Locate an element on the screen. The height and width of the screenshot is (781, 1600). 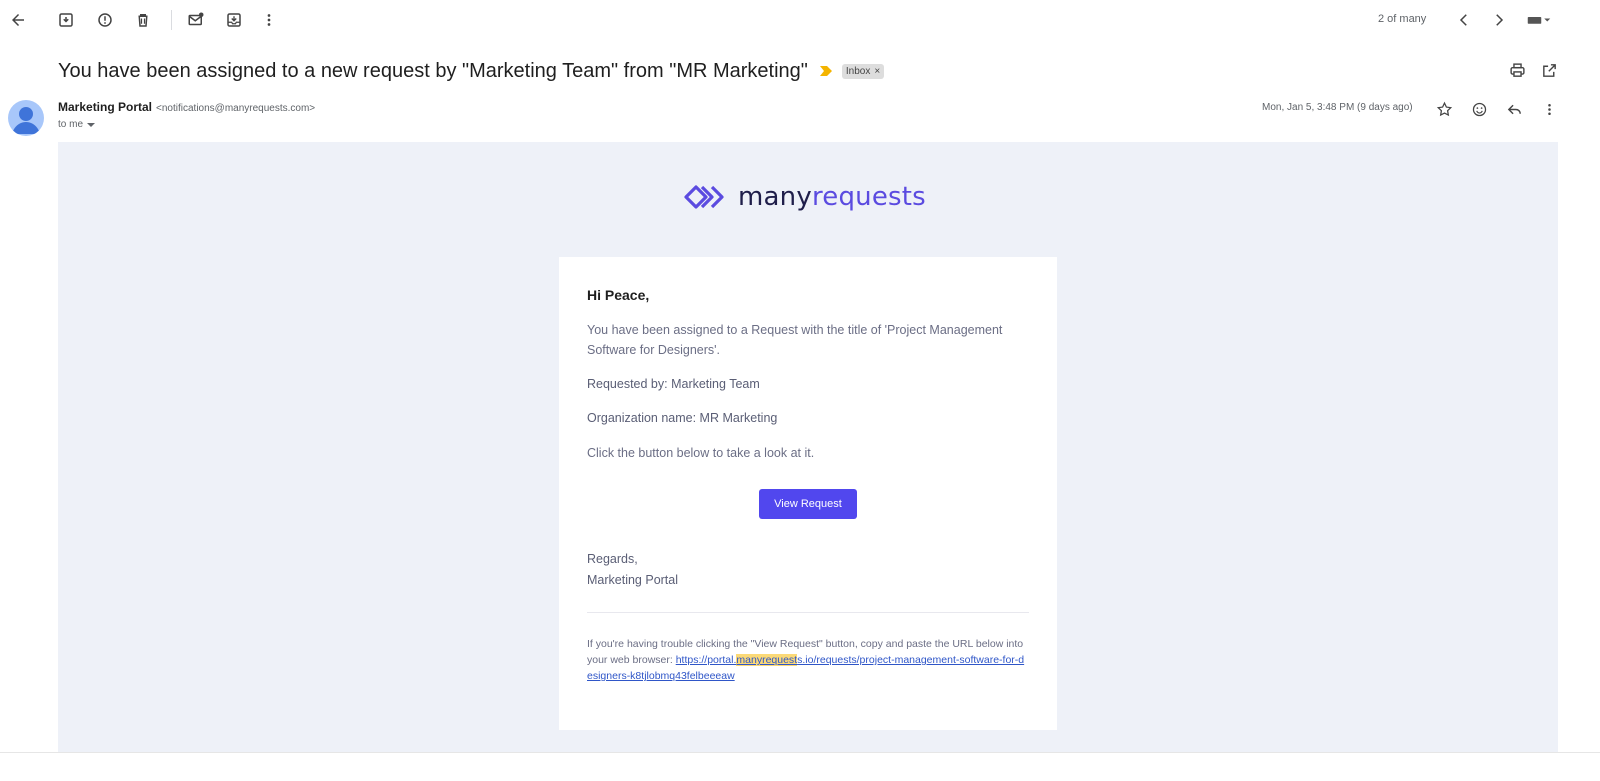
manyrequests-logo: manyrequests is located at coordinates (805, 197).